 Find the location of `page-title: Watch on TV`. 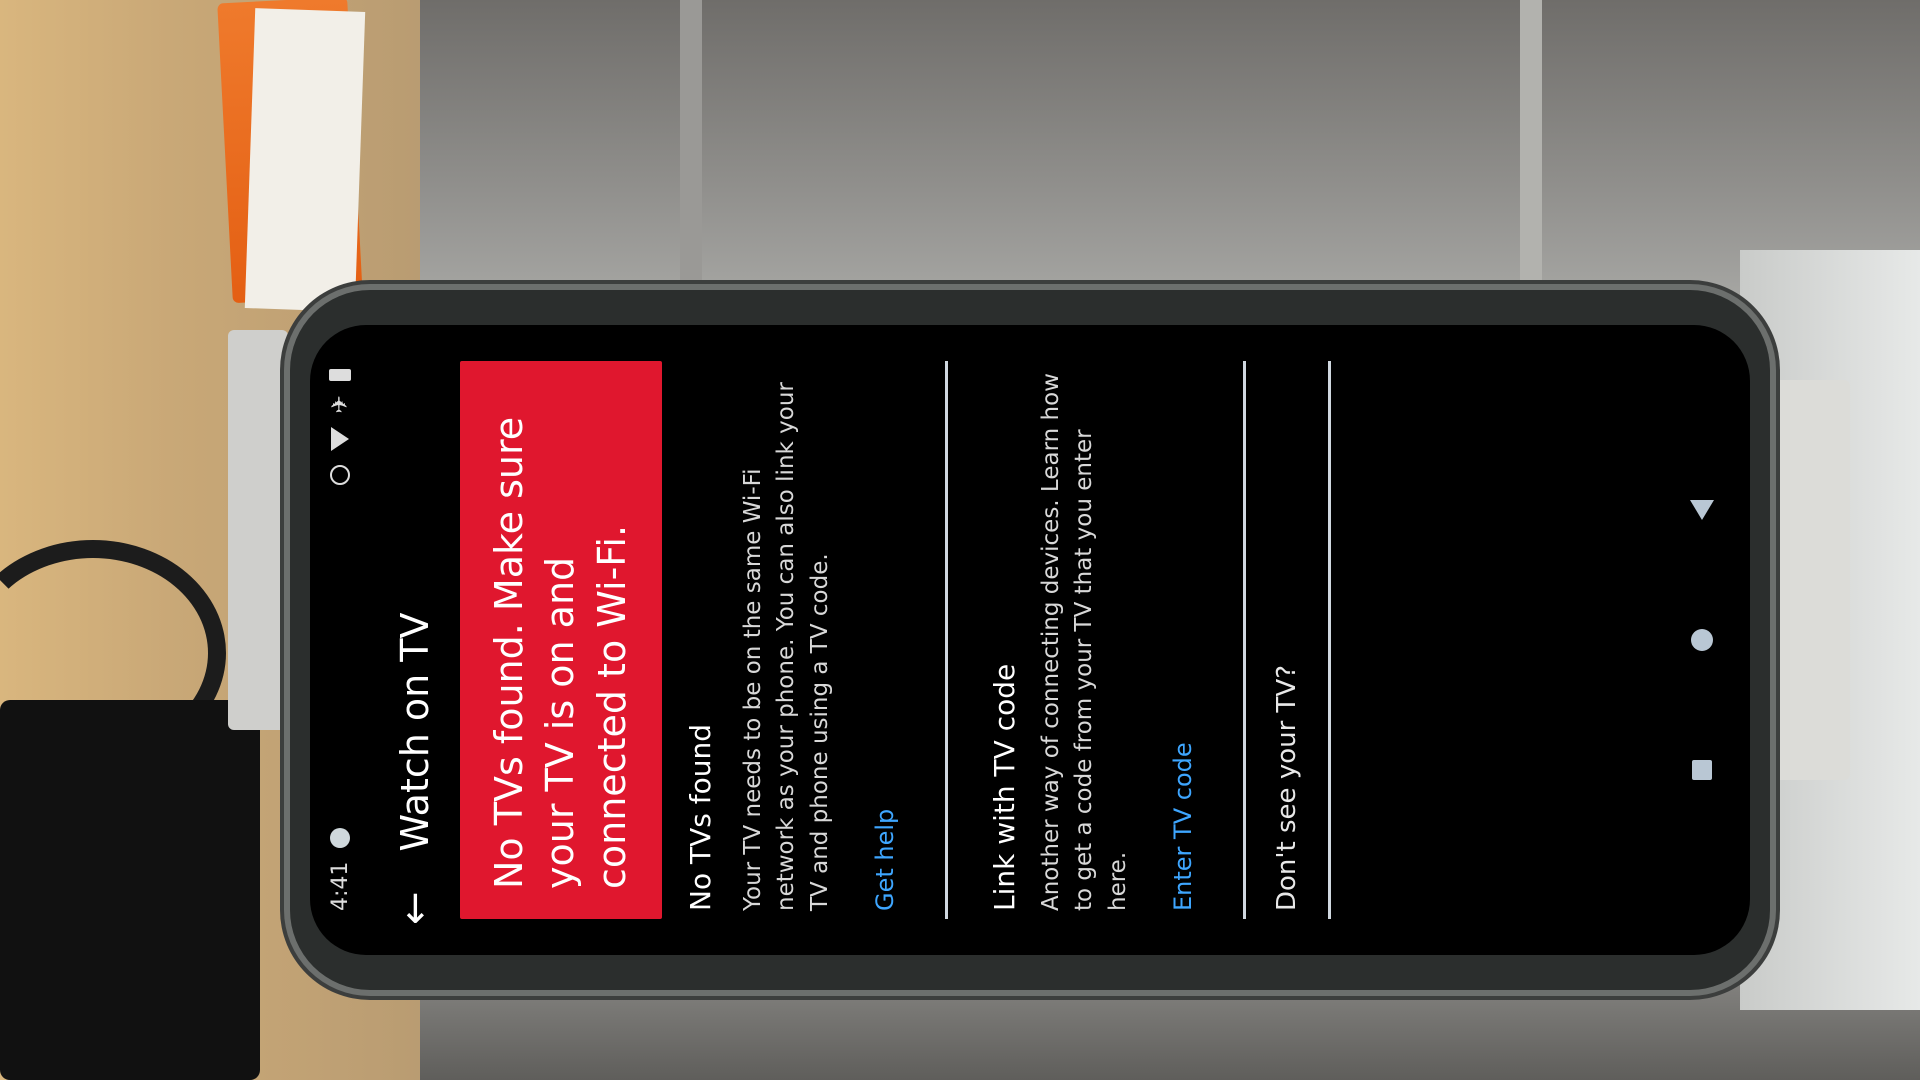

page-title: Watch on TV is located at coordinates (415, 732).